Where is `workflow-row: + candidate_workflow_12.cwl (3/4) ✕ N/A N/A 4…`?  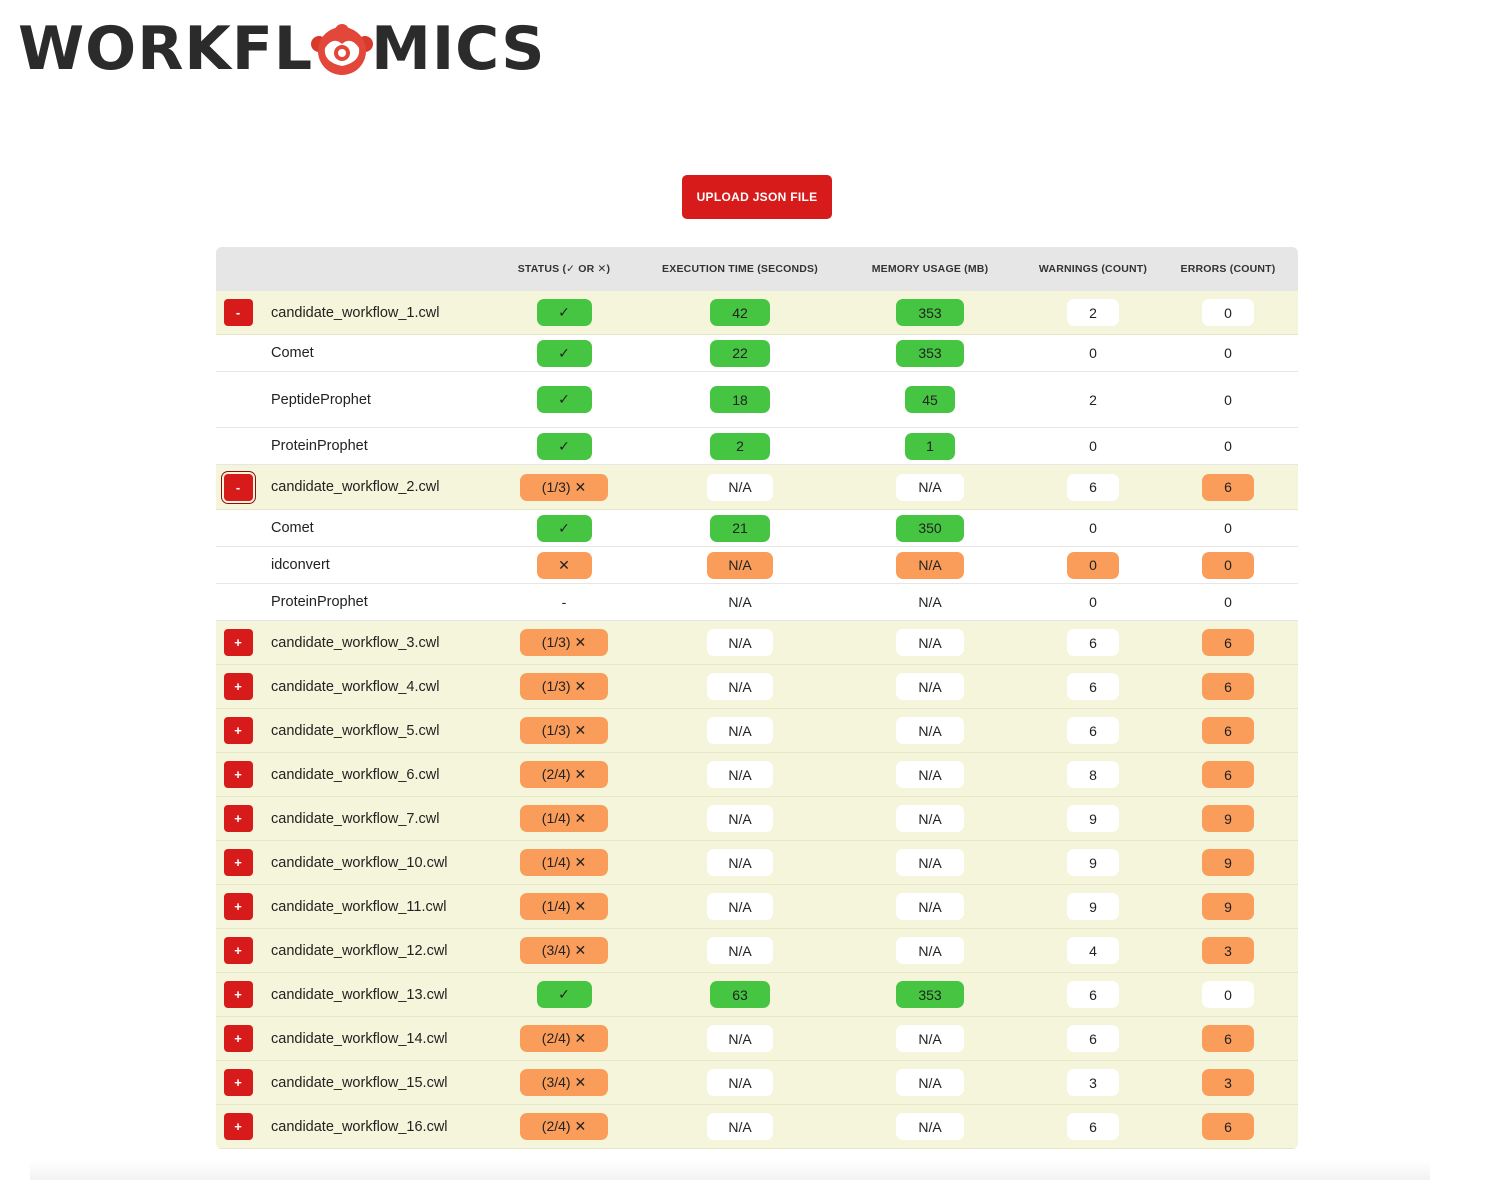
workflow-row: + candidate_workflow_12.cwl (3/4) ✕ N/A N/A 4… is located at coordinates (757, 951).